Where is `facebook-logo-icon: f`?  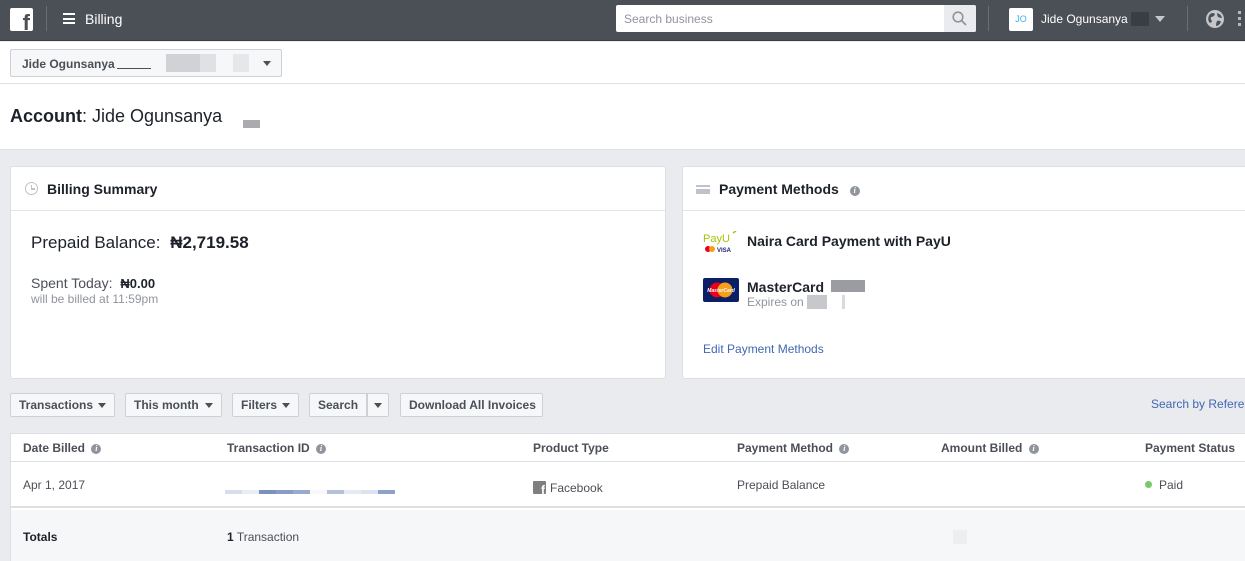 facebook-logo-icon: f is located at coordinates (21, 19).